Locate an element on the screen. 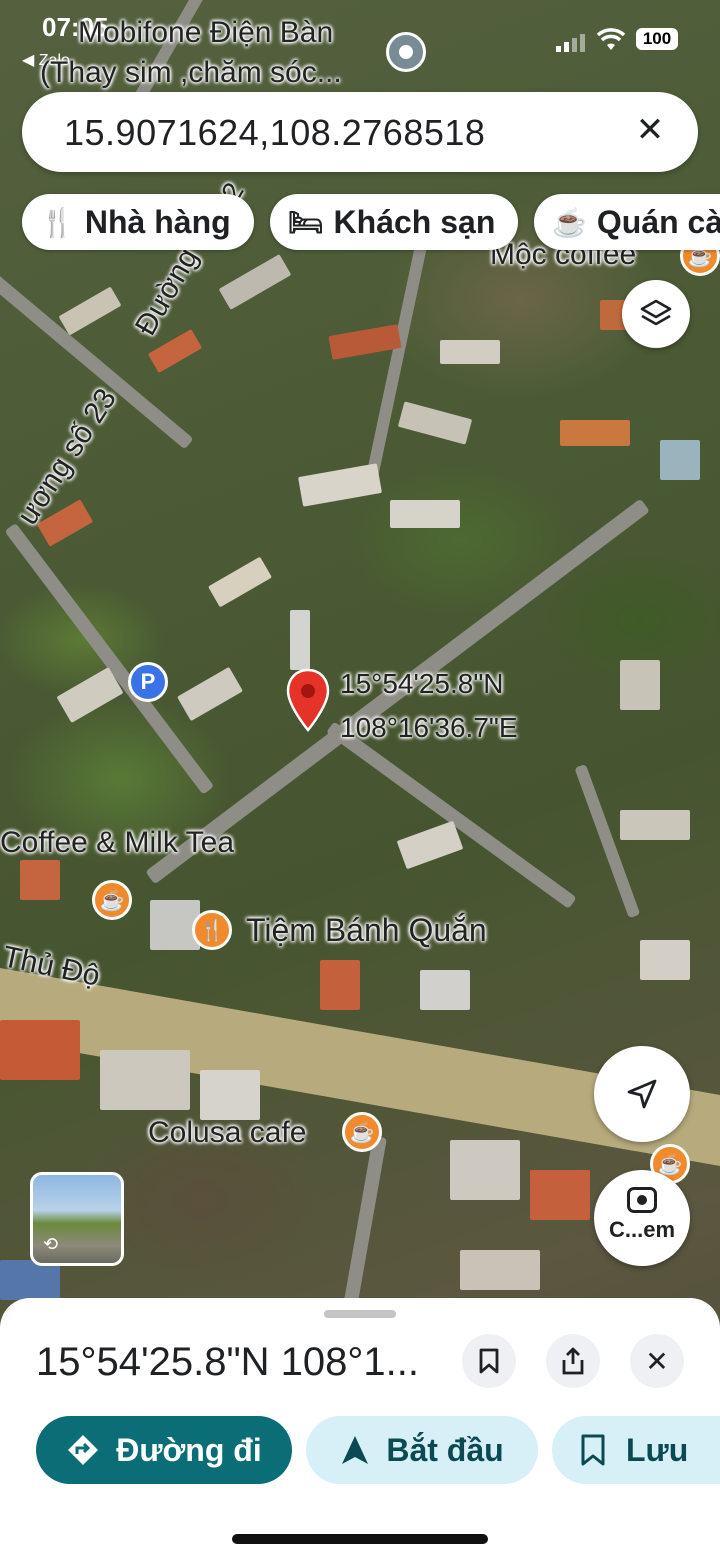 The image size is (720, 1557). cafe-icon: ☕ is located at coordinates (569, 222).